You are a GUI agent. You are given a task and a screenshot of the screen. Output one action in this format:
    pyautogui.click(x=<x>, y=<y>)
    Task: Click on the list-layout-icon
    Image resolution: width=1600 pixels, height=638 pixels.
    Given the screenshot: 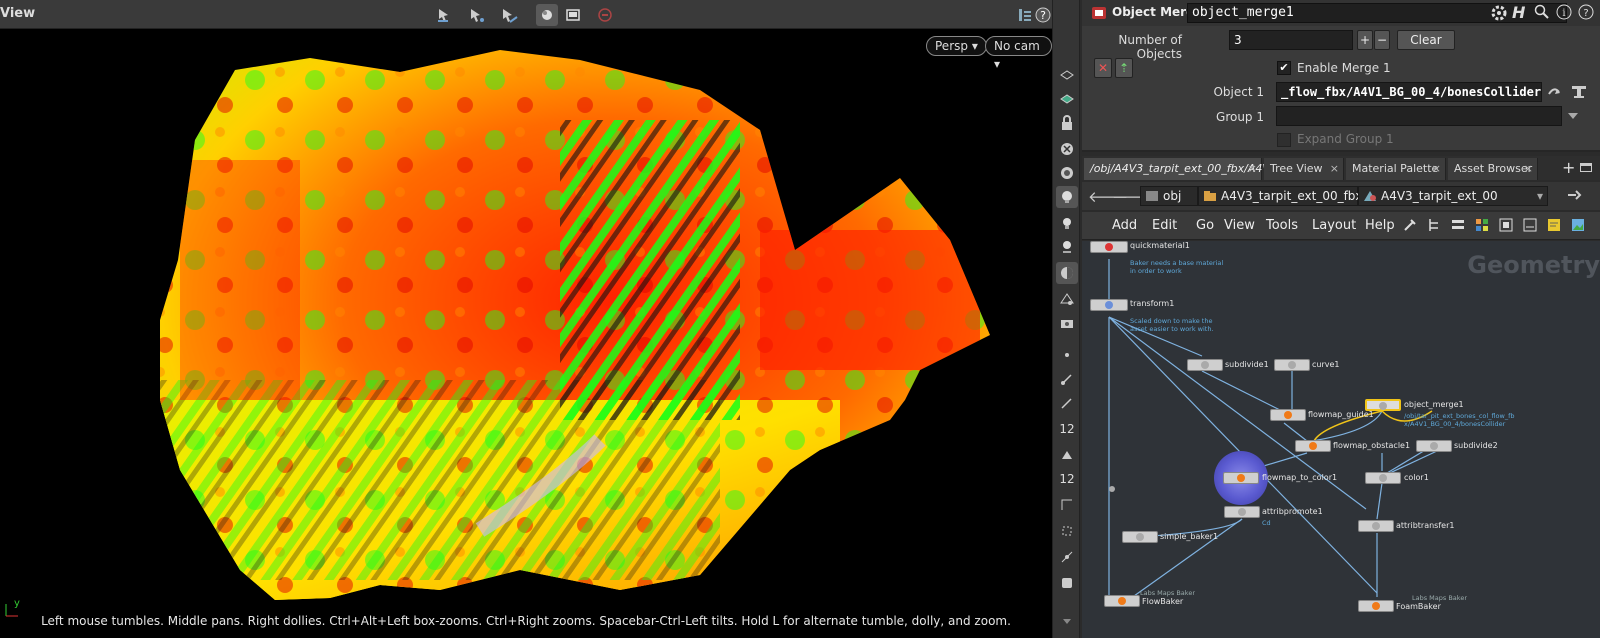 What is the action you would take?
    pyautogui.click(x=1458, y=226)
    